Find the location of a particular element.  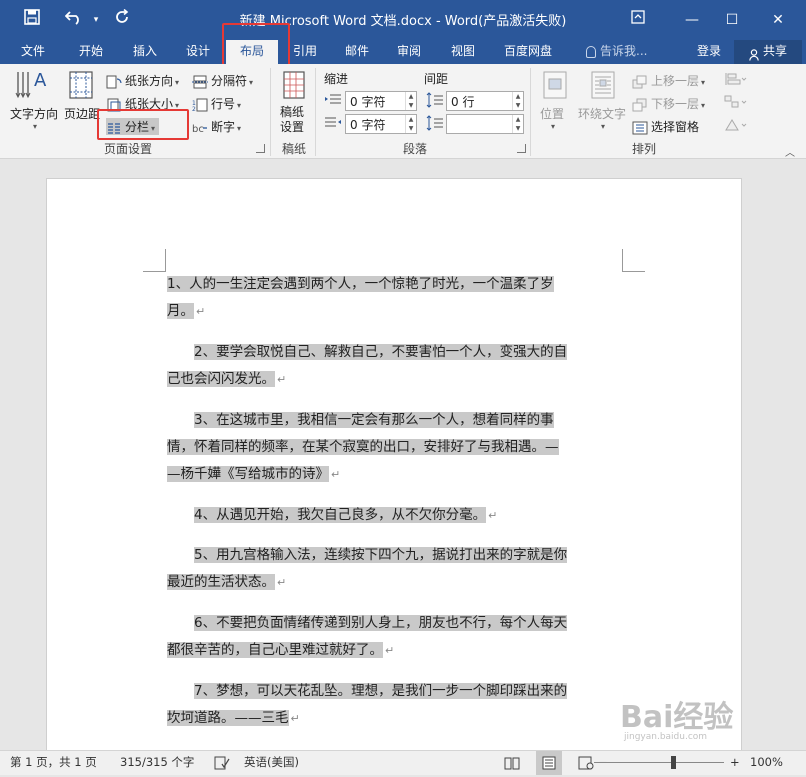

draft-paper-icon is located at coordinates (294, 86).